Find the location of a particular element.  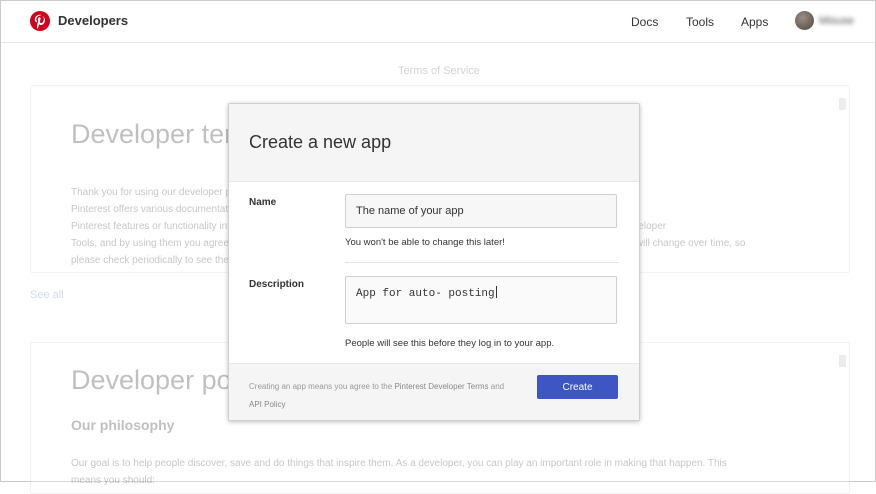

user-name: Misuse is located at coordinates (836, 21).